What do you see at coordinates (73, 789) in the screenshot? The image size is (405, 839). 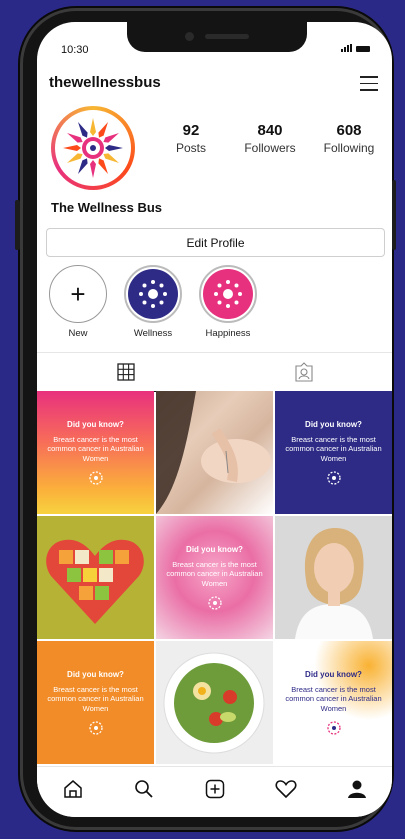 I see `home-icon` at bounding box center [73, 789].